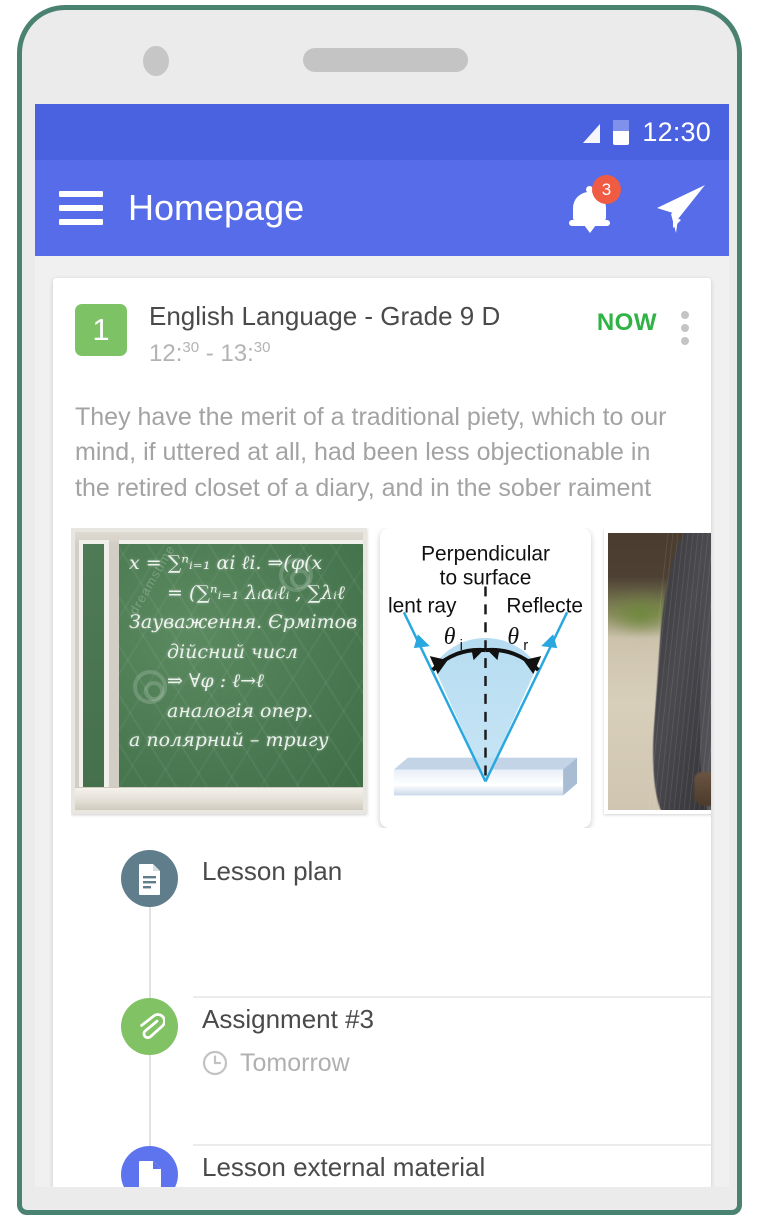 This screenshot has width=759, height=1215. Describe the element at coordinates (149, 1027) in the screenshot. I see `paperclip-icon` at that location.